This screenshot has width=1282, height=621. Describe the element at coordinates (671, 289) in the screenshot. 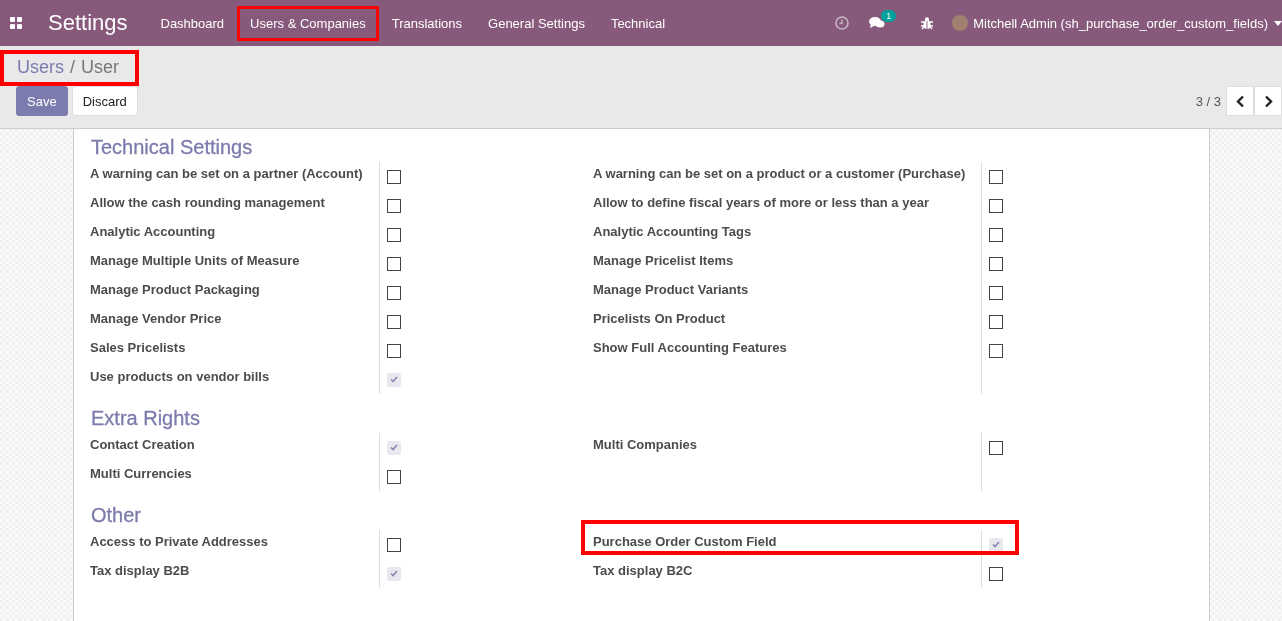

I see `field-label: Manage Product Variants` at that location.